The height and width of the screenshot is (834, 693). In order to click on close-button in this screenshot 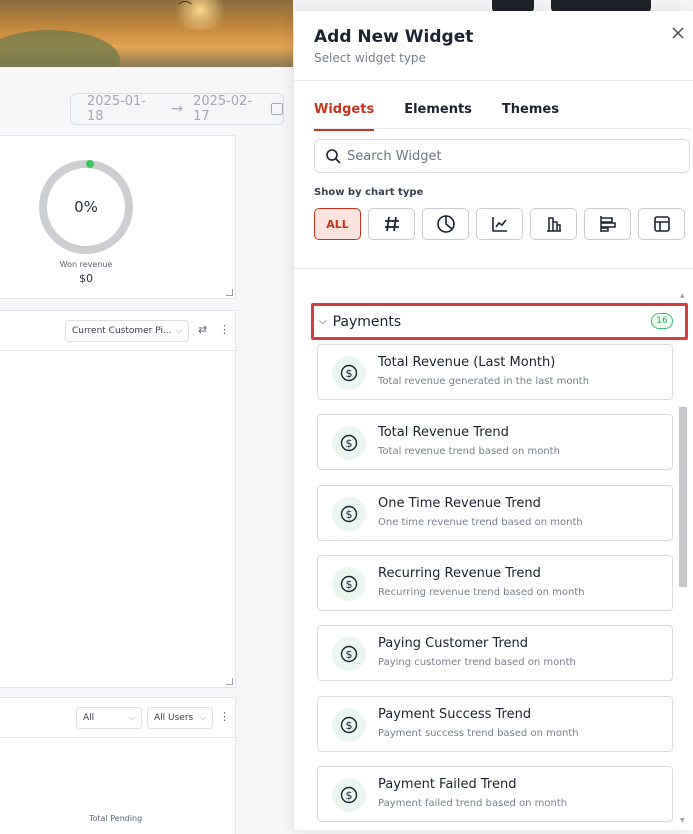, I will do `click(680, 34)`.